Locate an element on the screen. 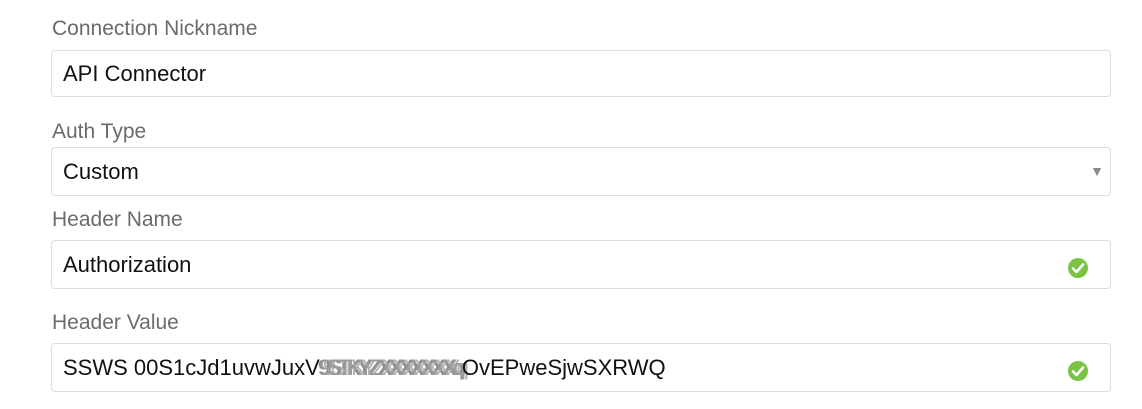 The height and width of the screenshot is (409, 1142). connection-nickname-input: API Connector is located at coordinates (581, 73).